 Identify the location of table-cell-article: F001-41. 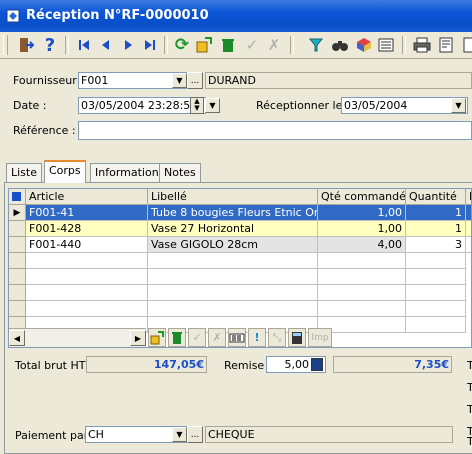
(87, 213).